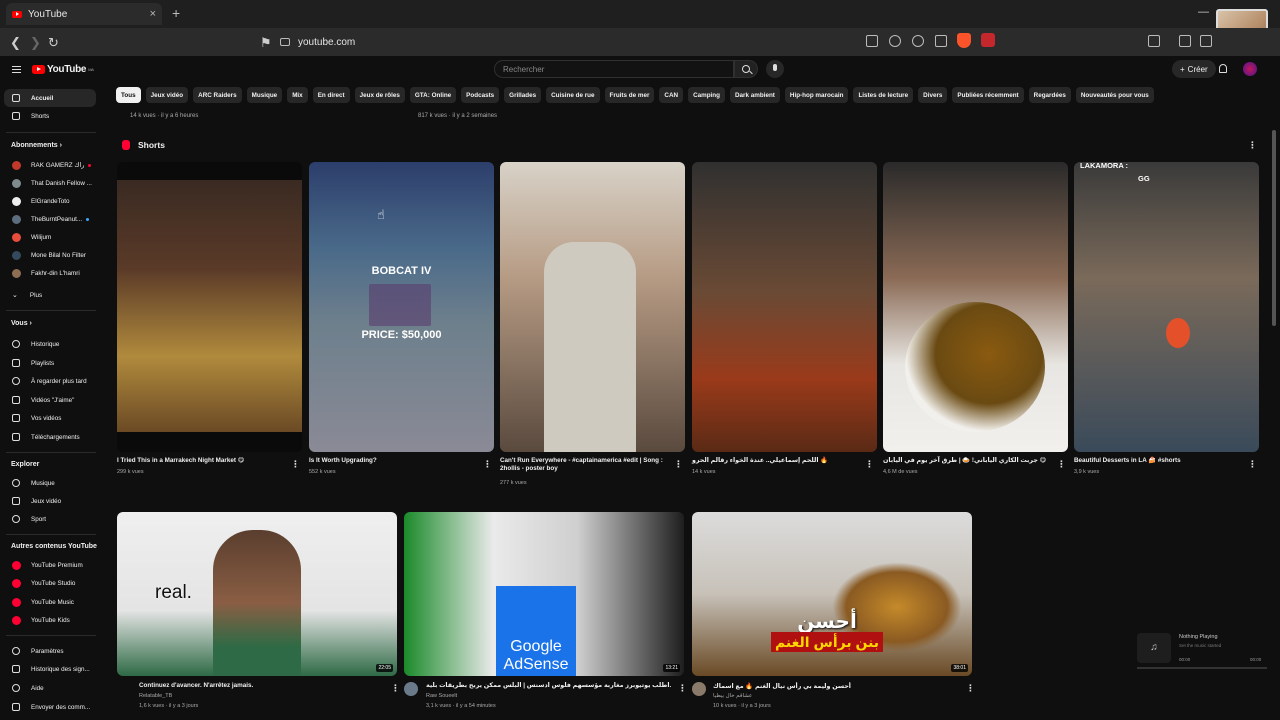 This screenshot has width=1280, height=720. What do you see at coordinates (838, 686) in the screenshot?
I see `video-title: أحسن وليمة بي رأس نيال الغنم 🔥 مع اسماك` at bounding box center [838, 686].